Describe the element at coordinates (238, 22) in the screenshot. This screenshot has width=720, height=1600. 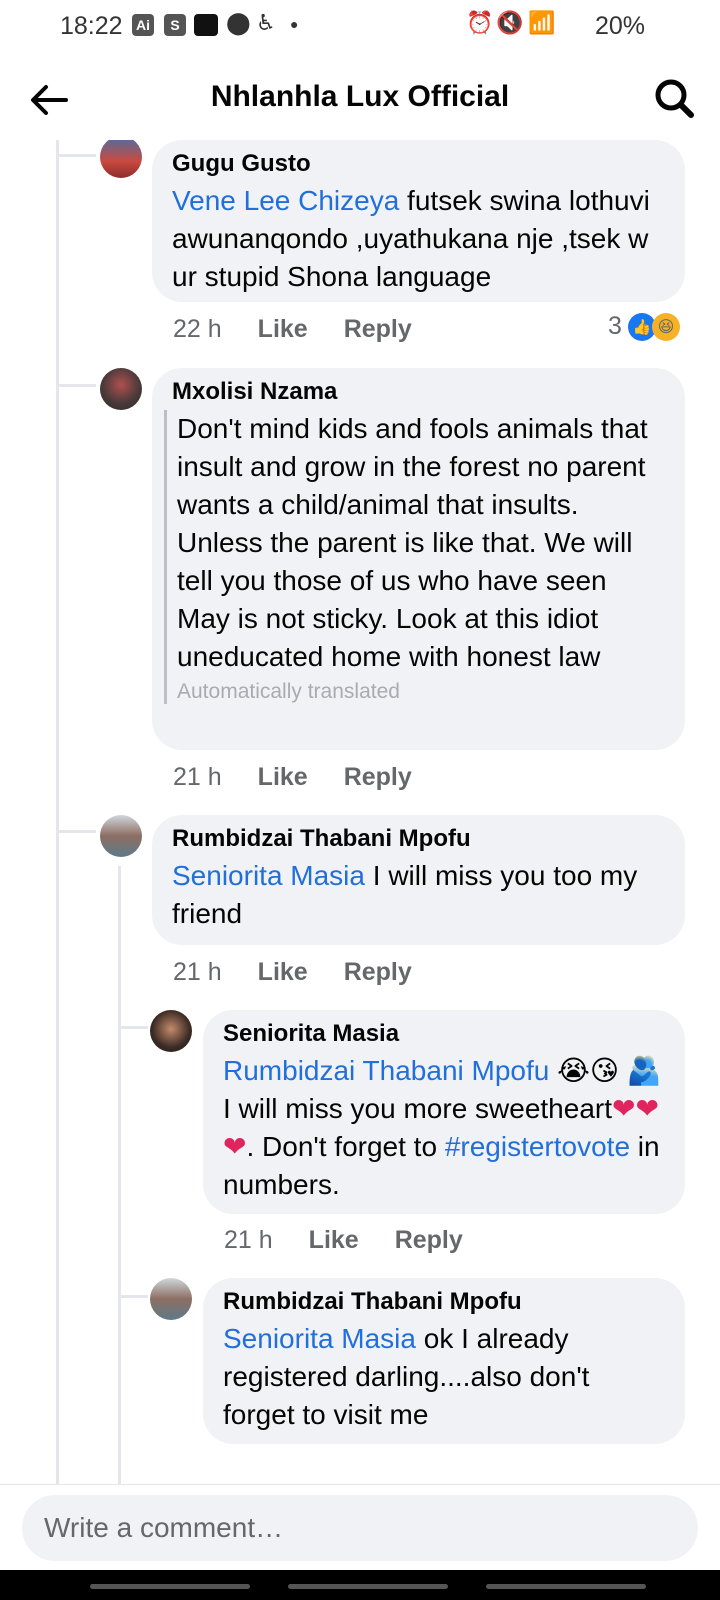
I see `location-icon: ⬤` at that location.